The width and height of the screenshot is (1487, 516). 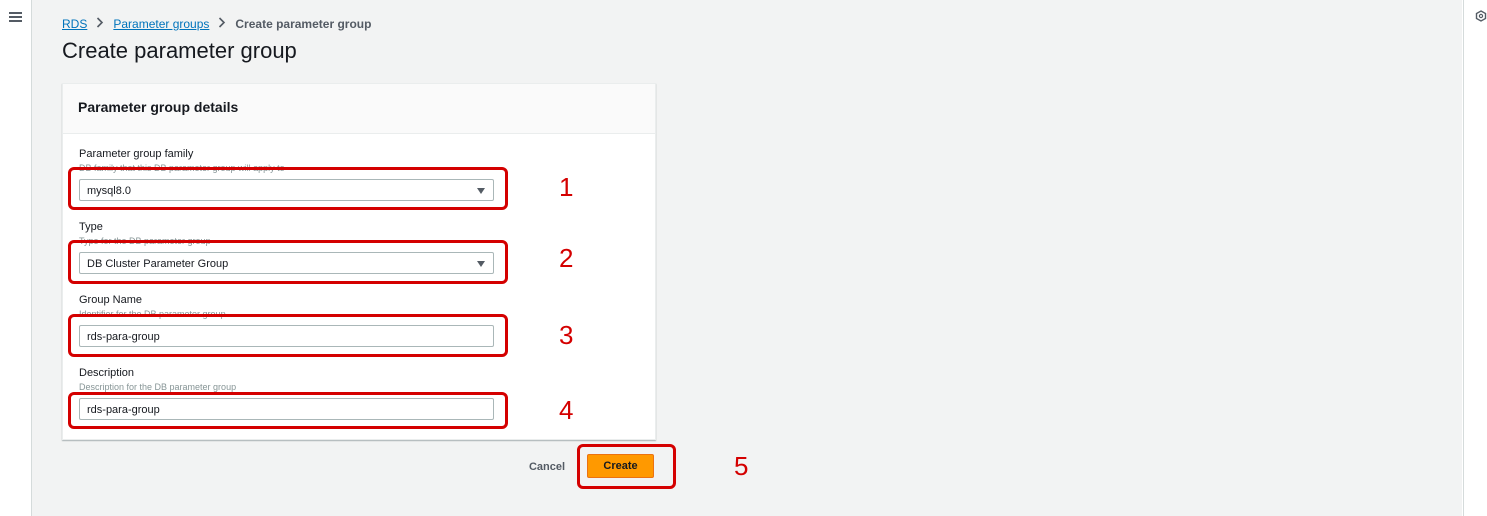 What do you see at coordinates (286, 336) in the screenshot?
I see `group-name-input: rds-para-group` at bounding box center [286, 336].